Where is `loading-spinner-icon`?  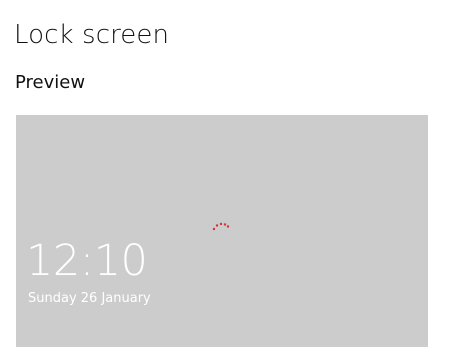 loading-spinner-icon is located at coordinates (221, 226).